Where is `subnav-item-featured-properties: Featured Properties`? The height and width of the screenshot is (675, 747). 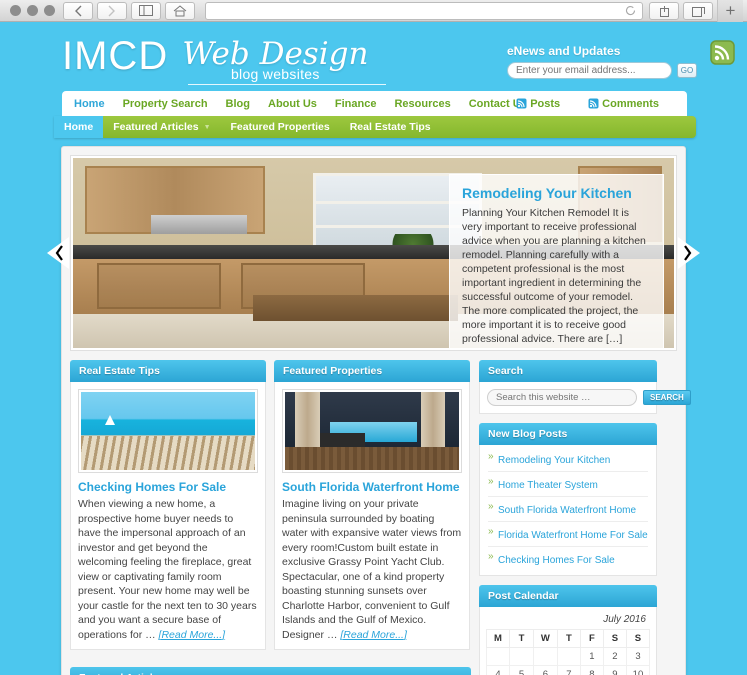
subnav-item-featured-properties: Featured Properties is located at coordinates (280, 127).